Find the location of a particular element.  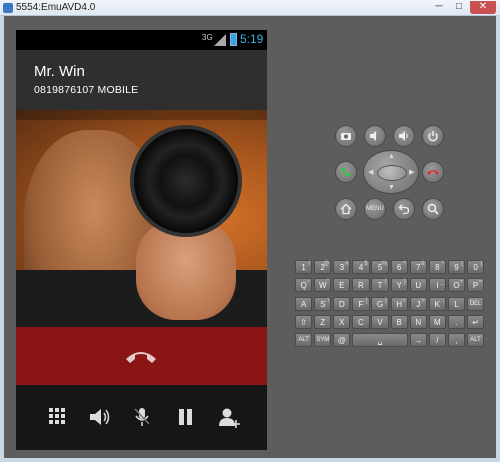

keyboard-key: @ is located at coordinates (342, 340).